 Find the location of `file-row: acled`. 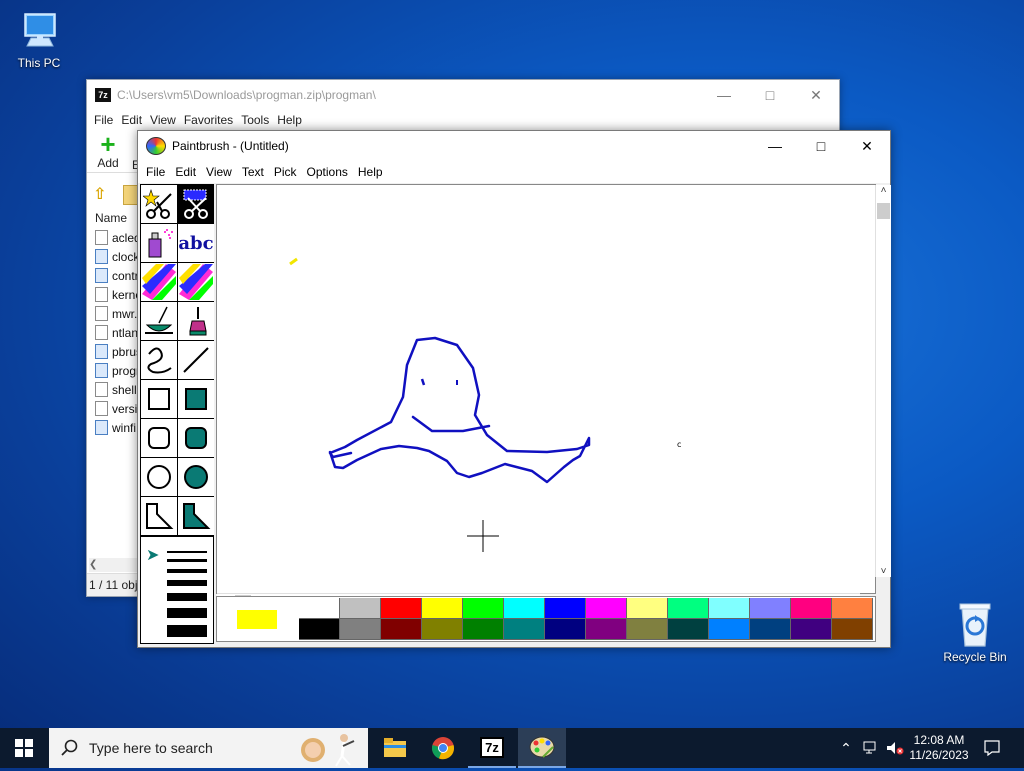

file-row: acled is located at coordinates (117, 237).